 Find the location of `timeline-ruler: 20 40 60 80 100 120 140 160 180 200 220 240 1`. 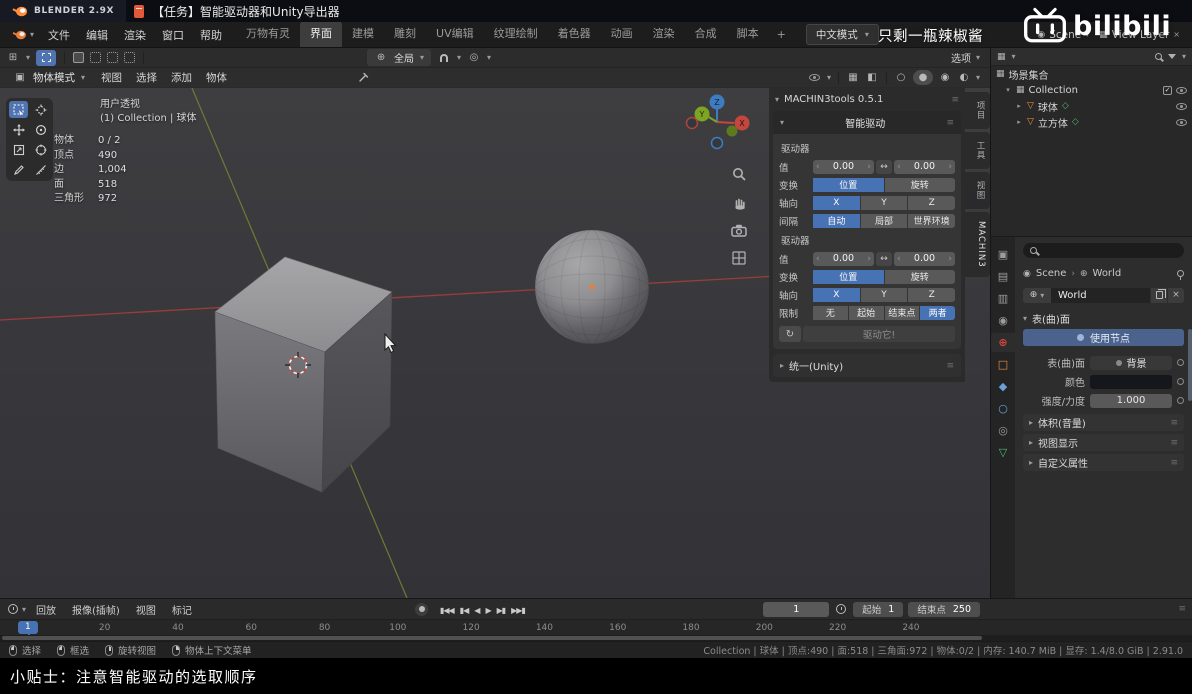

timeline-ruler: 20 40 60 80 100 120 140 160 180 200 220 240 1 is located at coordinates (596, 627).